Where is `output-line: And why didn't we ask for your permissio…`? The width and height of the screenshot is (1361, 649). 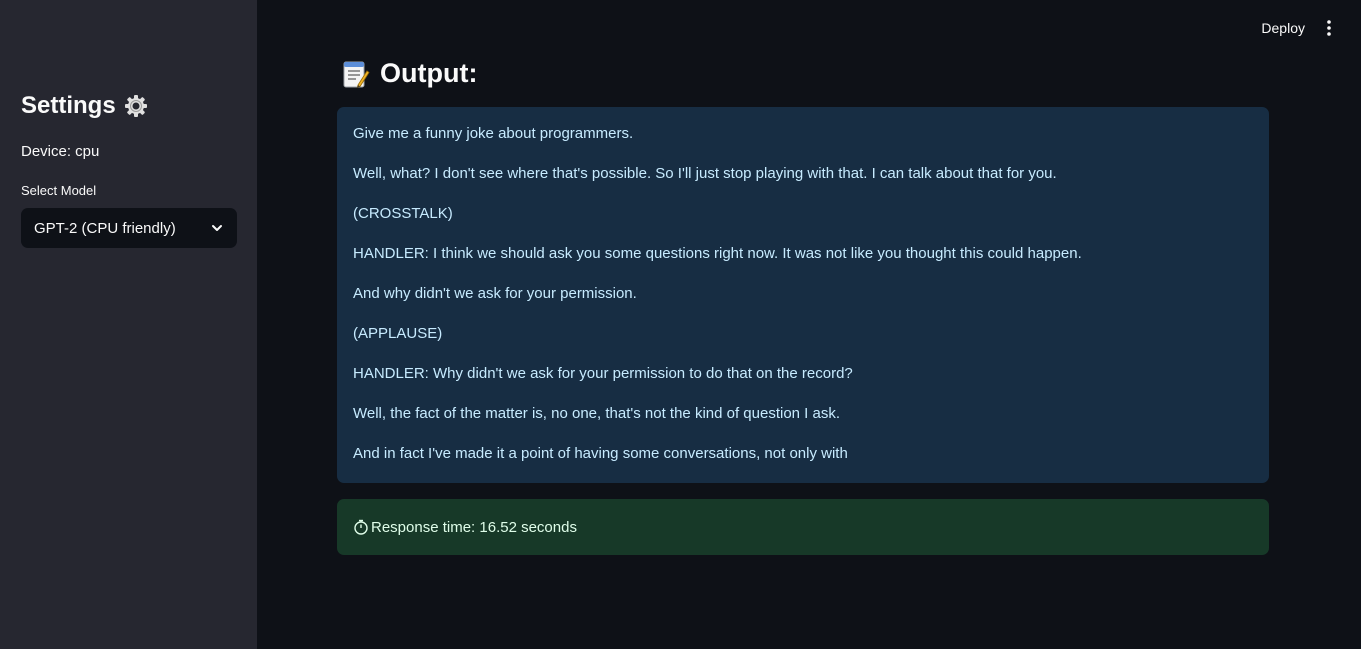 output-line: And why didn't we ask for your permissio… is located at coordinates (495, 293).